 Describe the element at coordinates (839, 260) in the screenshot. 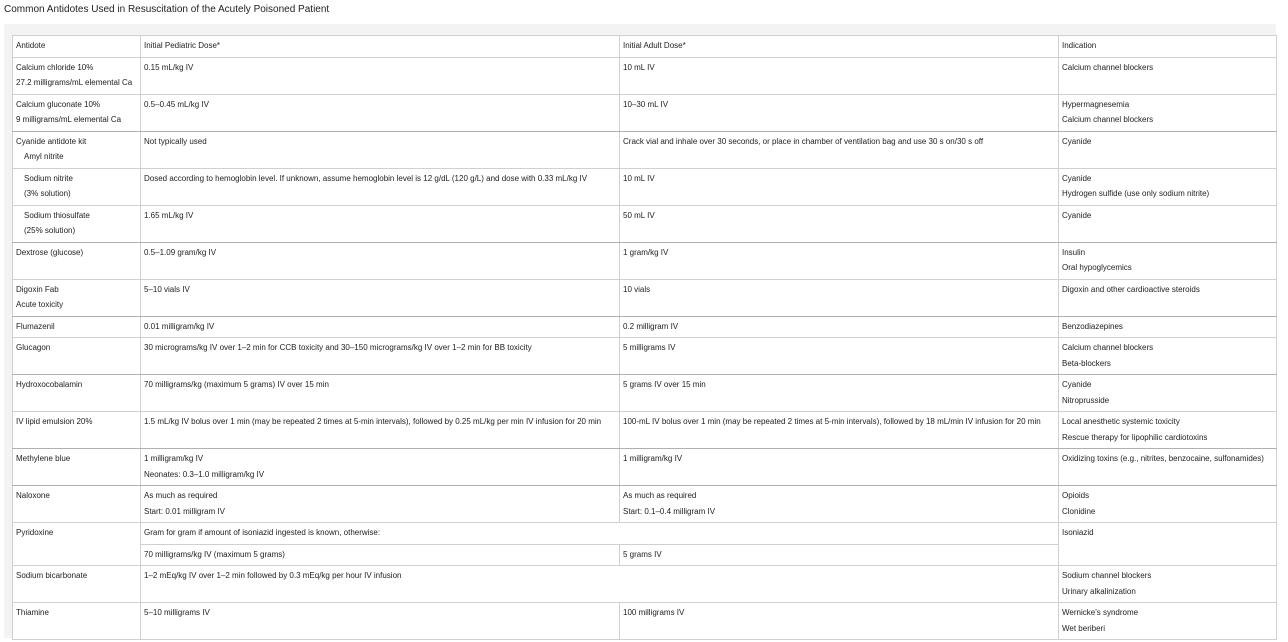

I see `cell-adult-dose: 1 gram/kg IV` at that location.